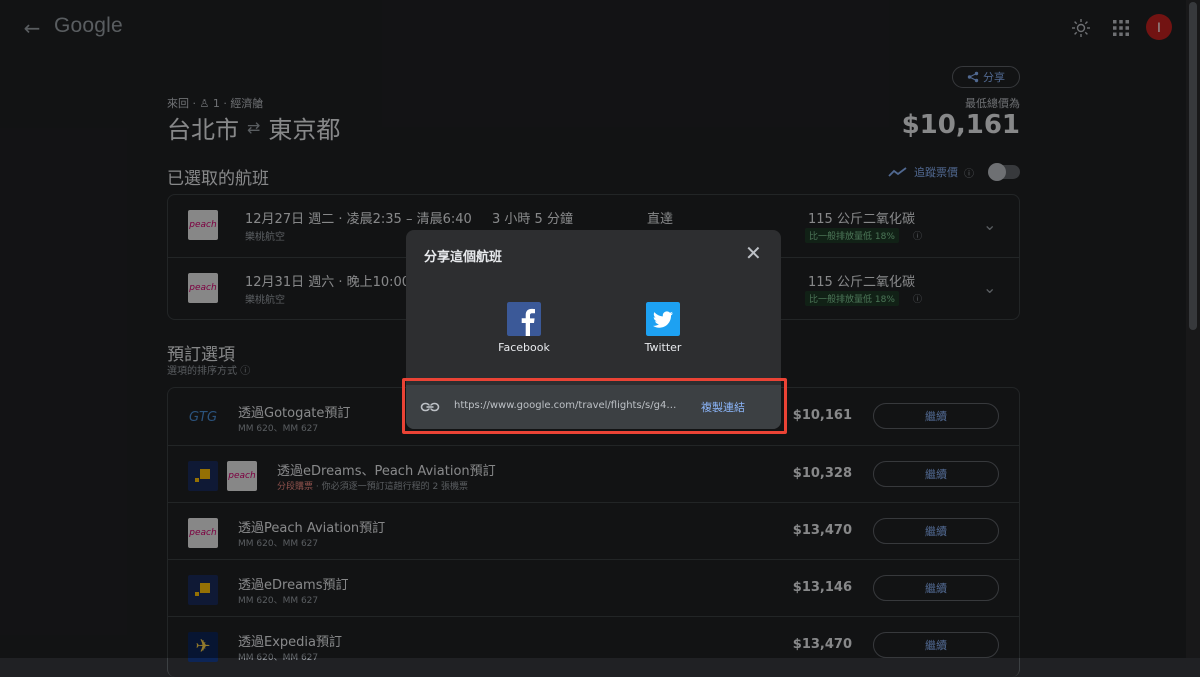 This screenshot has width=1200, height=677. What do you see at coordinates (524, 319) in the screenshot?
I see `facebook-icon` at bounding box center [524, 319].